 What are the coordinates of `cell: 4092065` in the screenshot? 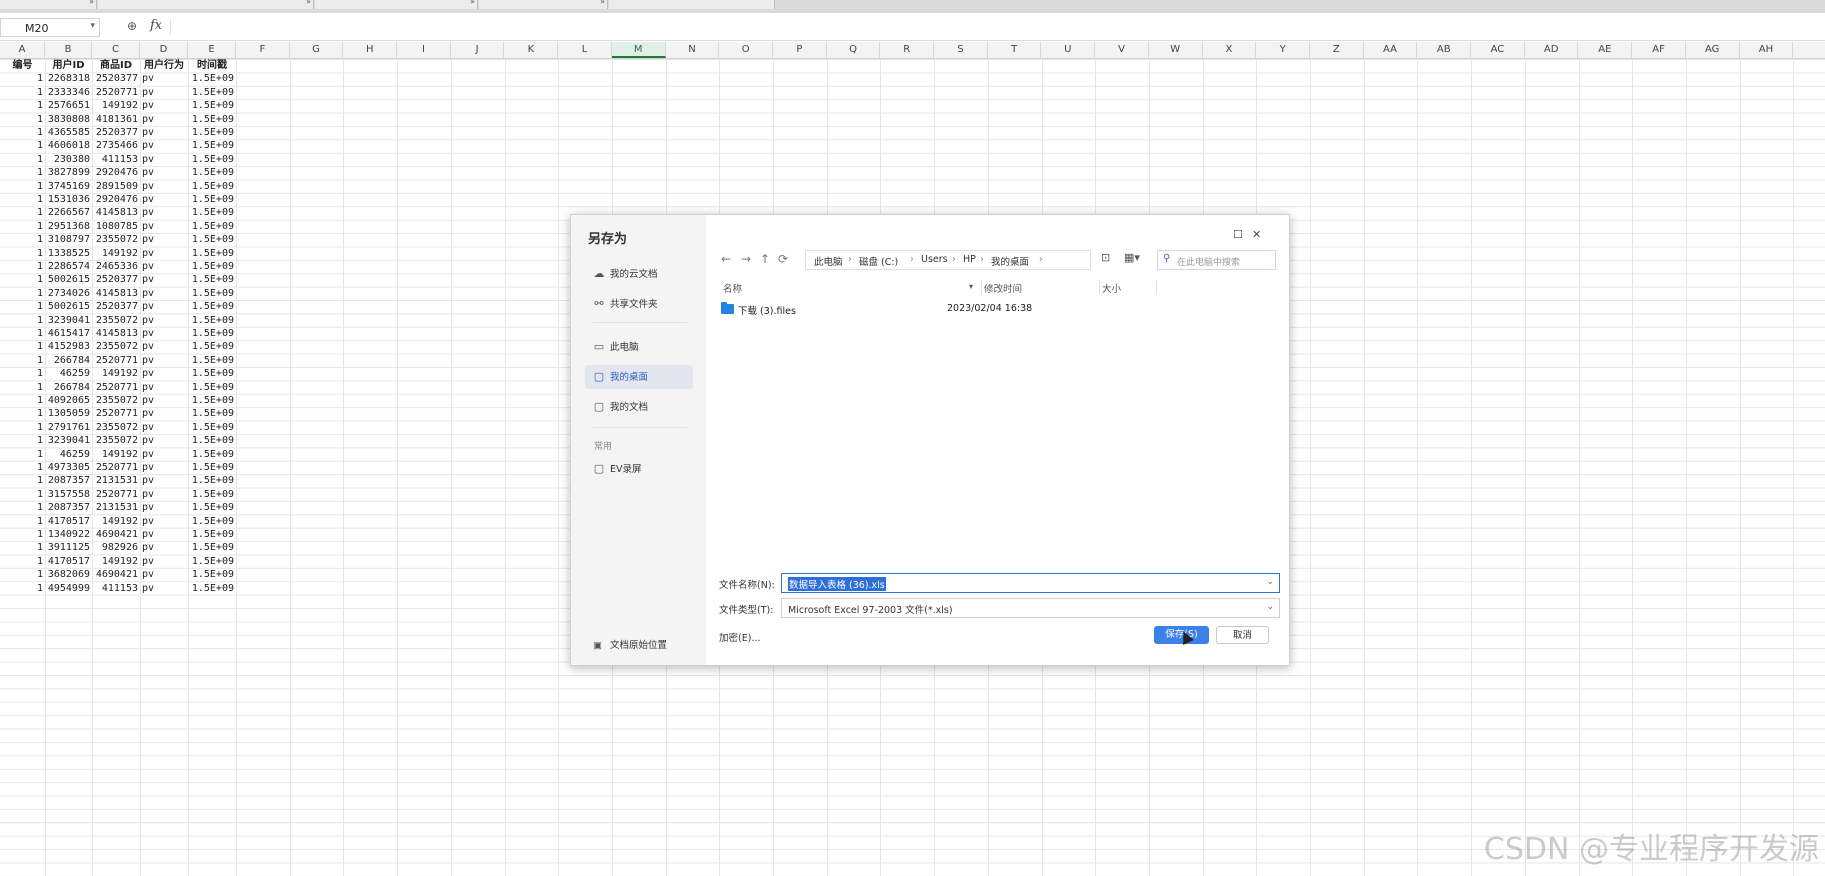 It's located at (67, 400).